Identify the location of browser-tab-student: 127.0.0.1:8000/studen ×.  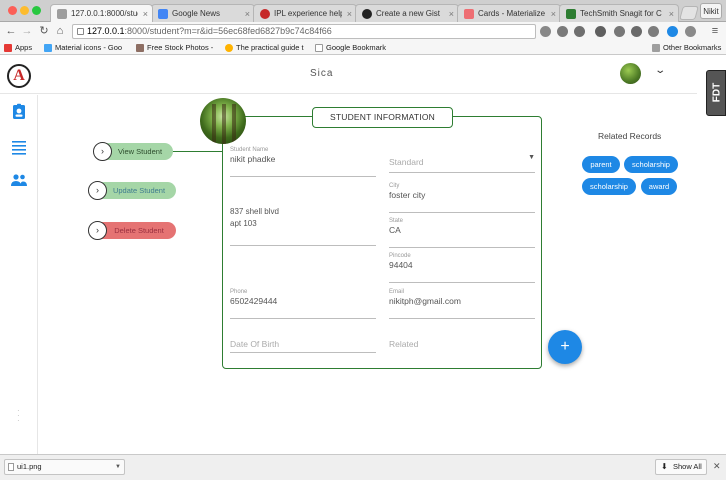
(101, 13).